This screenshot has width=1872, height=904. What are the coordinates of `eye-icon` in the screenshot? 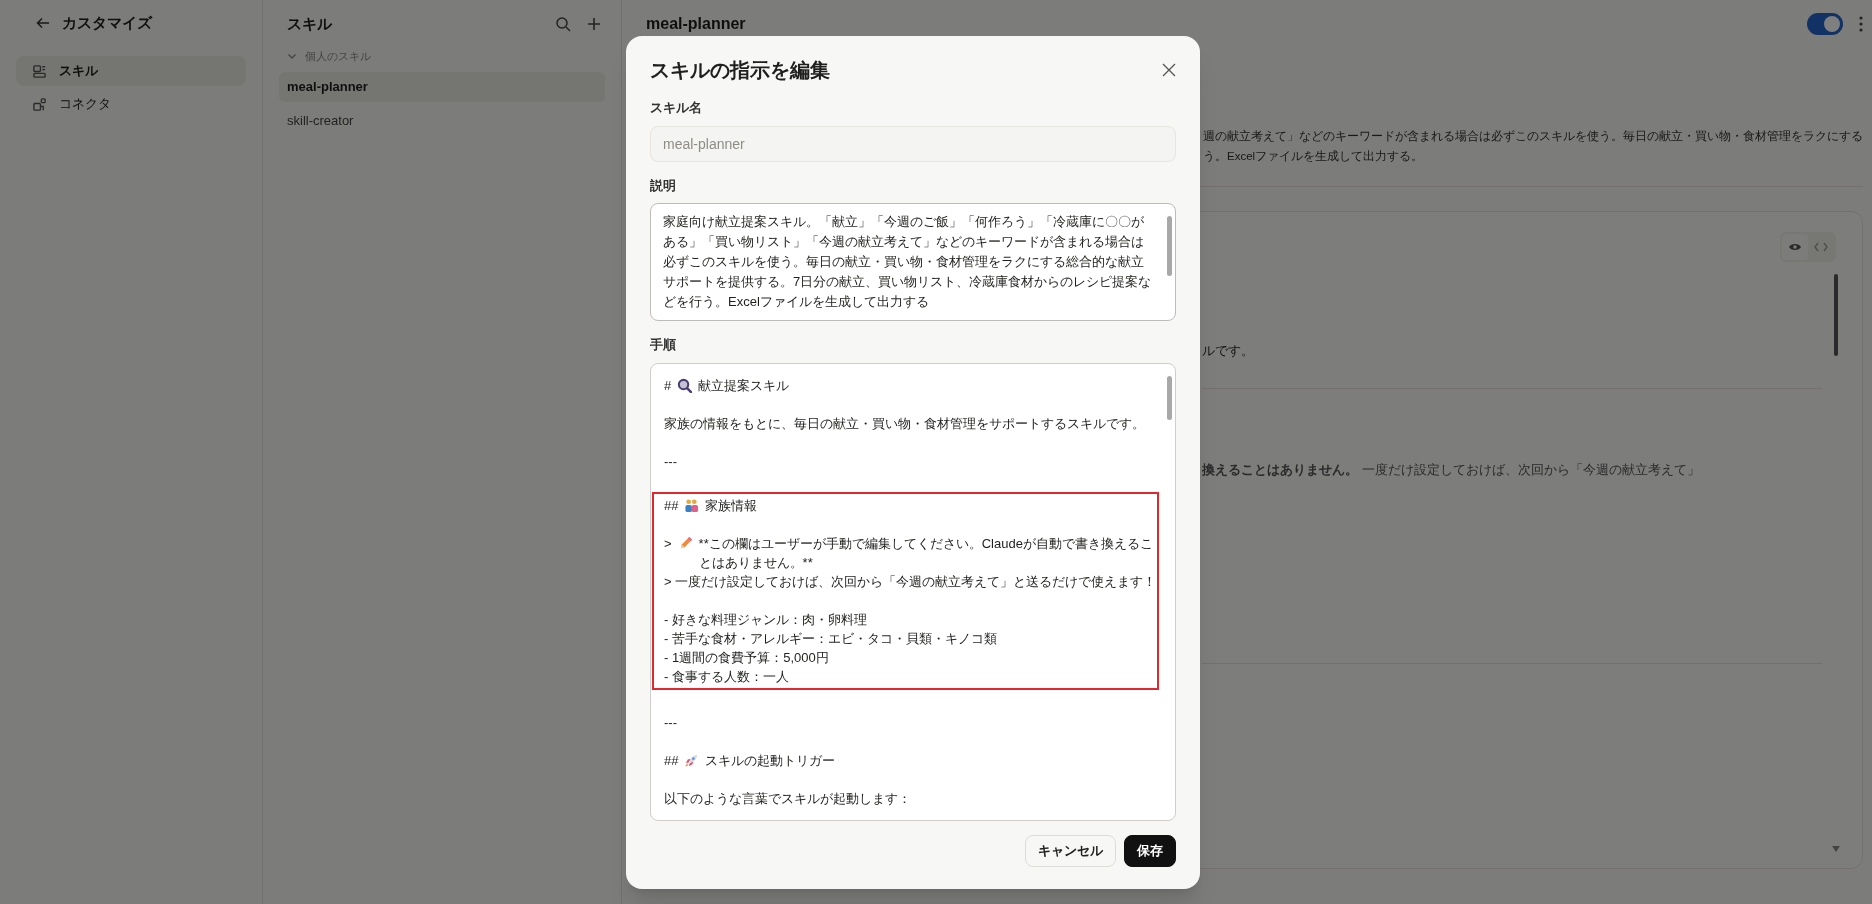 It's located at (1795, 247).